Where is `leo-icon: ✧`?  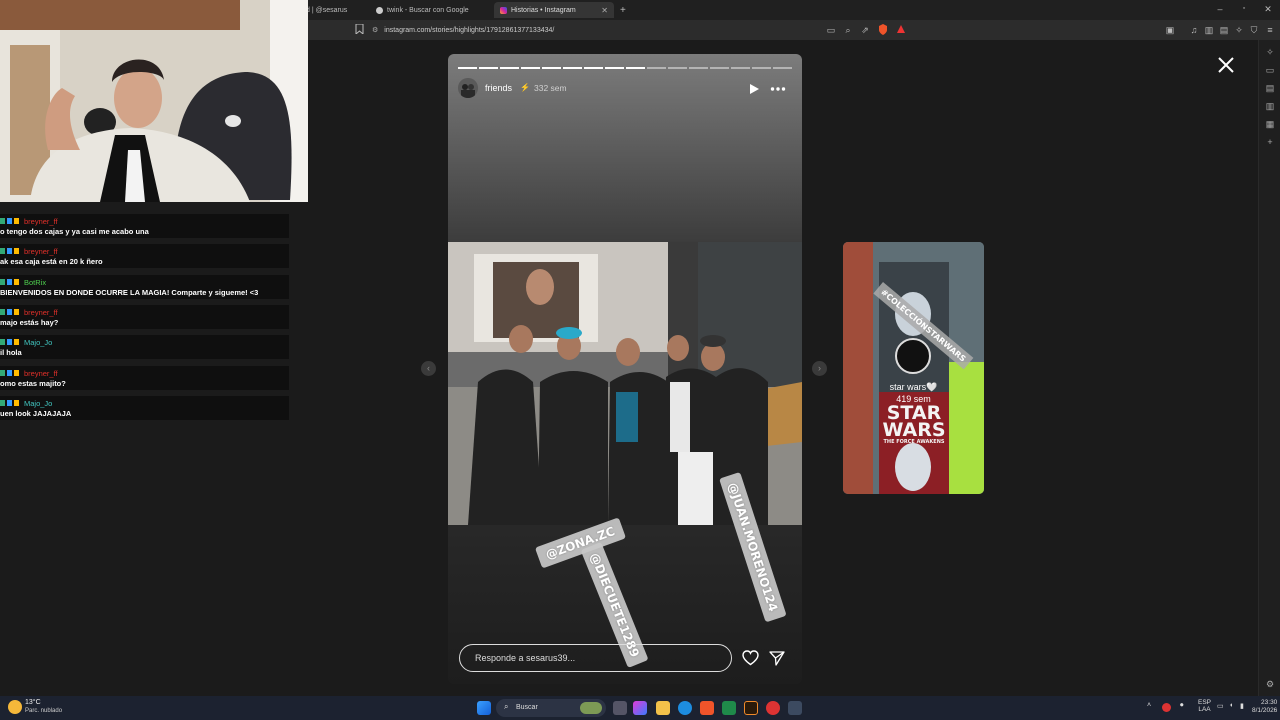 leo-icon: ✧ is located at coordinates (1239, 30).